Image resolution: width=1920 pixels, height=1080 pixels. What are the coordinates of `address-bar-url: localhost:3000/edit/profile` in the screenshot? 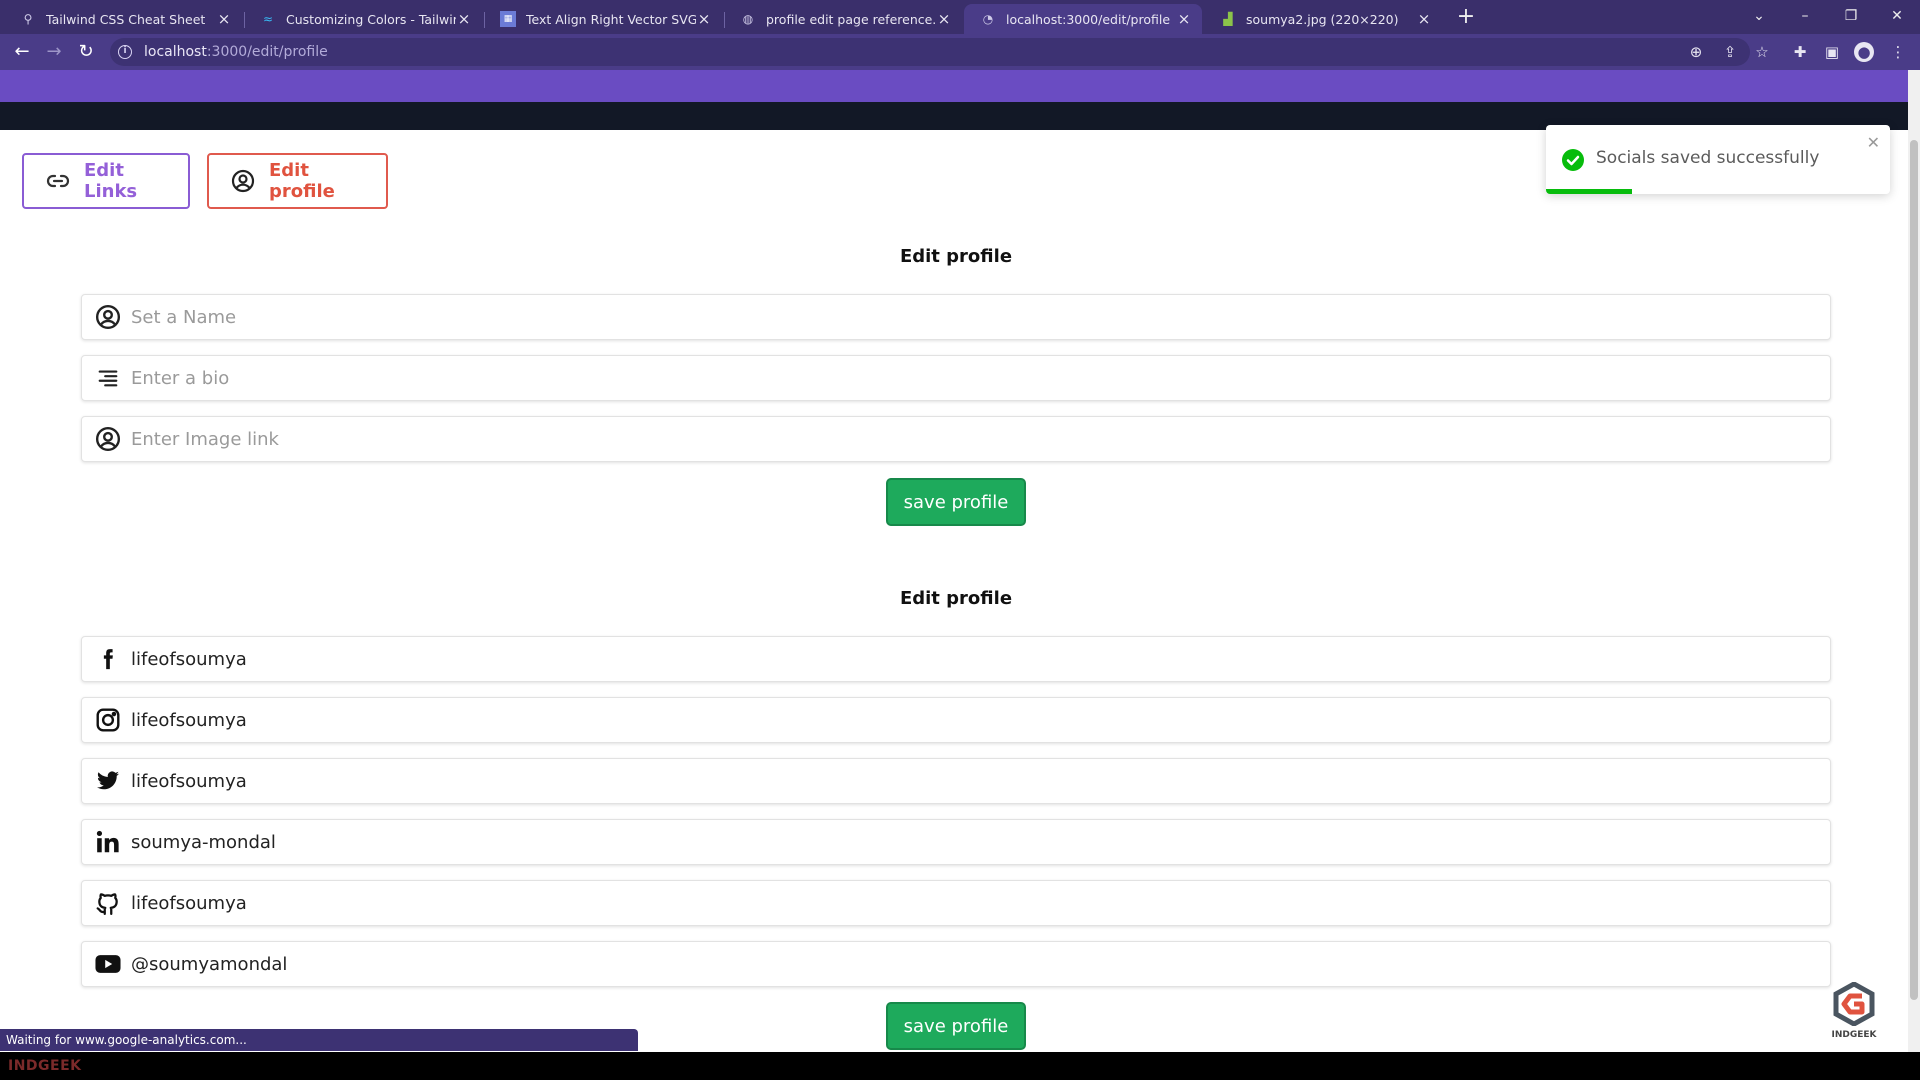 It's located at (236, 52).